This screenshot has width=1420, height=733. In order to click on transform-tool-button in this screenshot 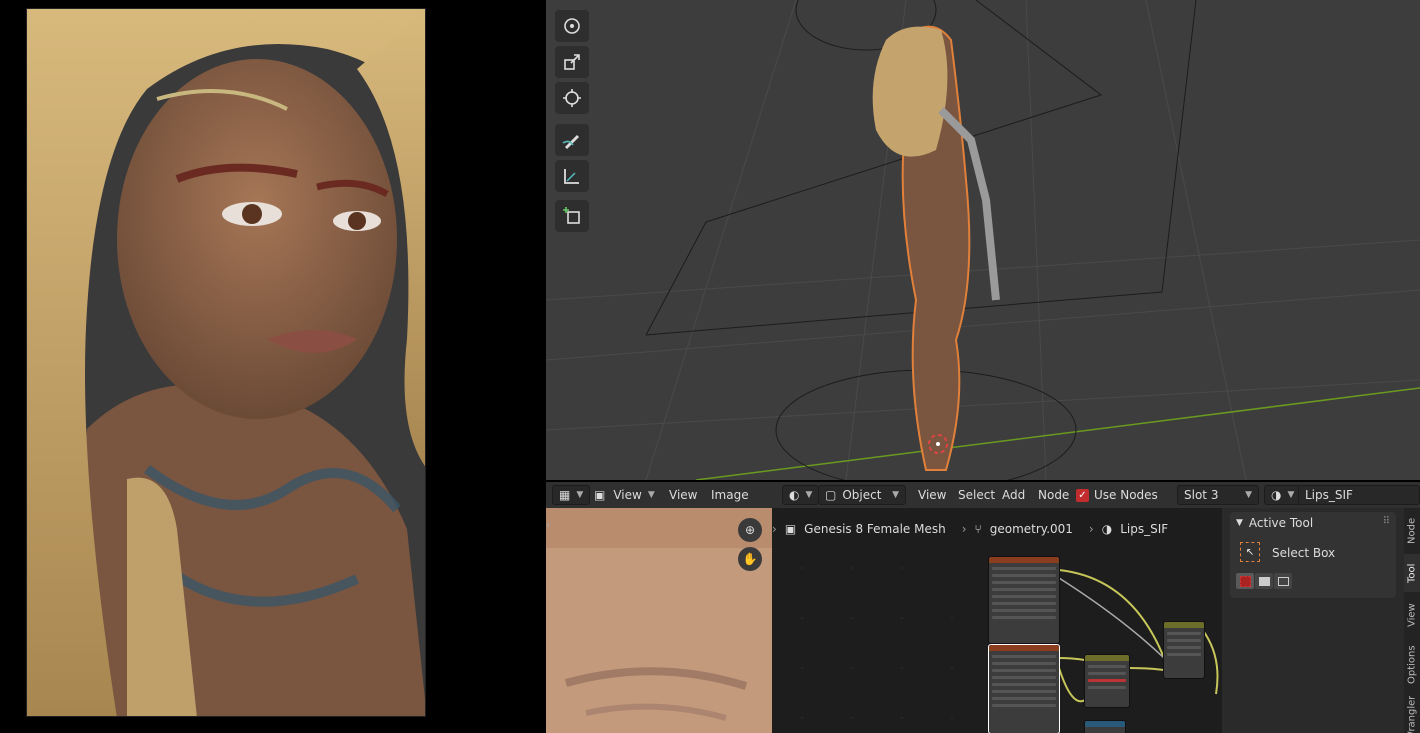, I will do `click(572, 98)`.